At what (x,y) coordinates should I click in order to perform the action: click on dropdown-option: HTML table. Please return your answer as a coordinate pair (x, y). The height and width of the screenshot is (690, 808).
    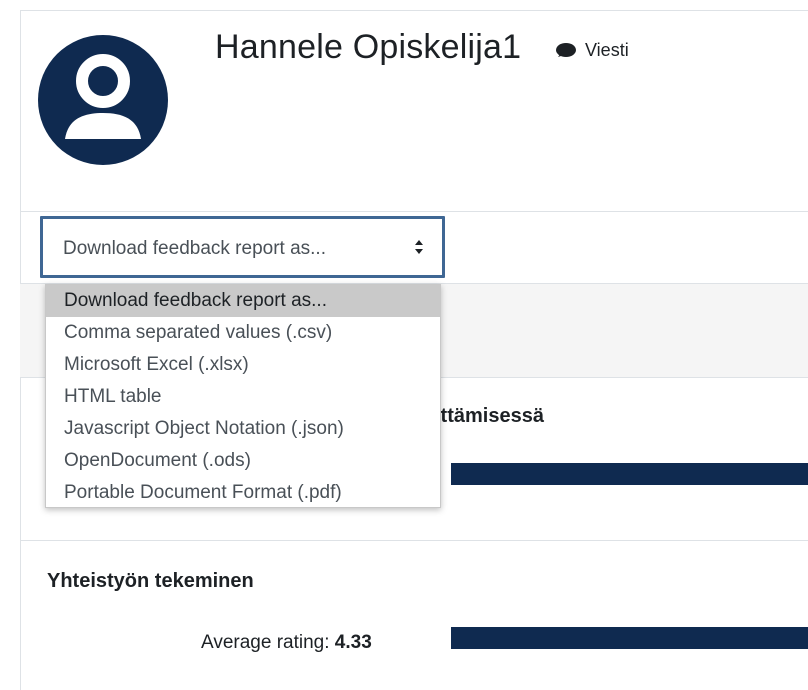
    Looking at the image, I should click on (243, 397).